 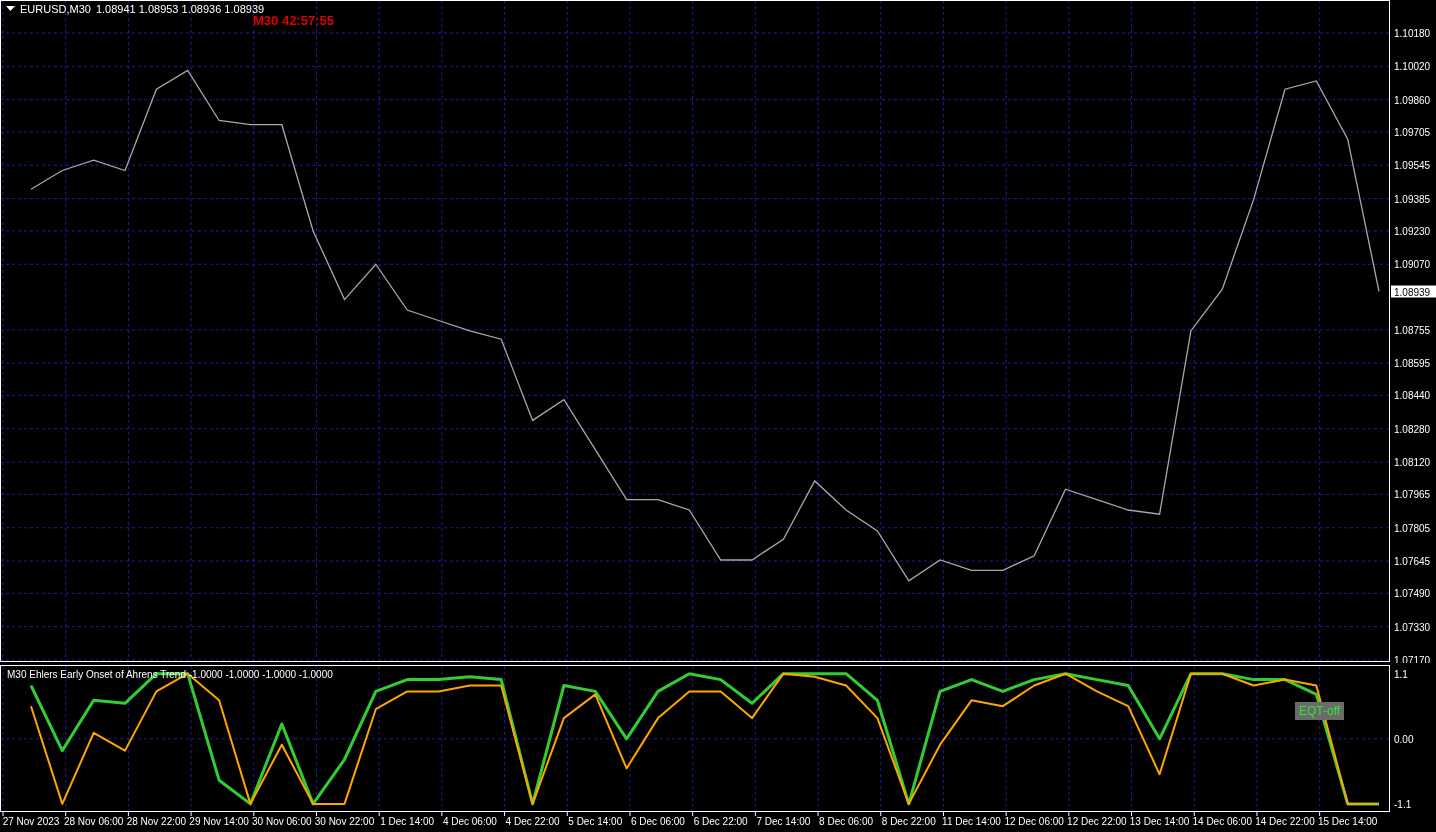 I want to click on axis-label: 1.07805, so click(x=1412, y=528).